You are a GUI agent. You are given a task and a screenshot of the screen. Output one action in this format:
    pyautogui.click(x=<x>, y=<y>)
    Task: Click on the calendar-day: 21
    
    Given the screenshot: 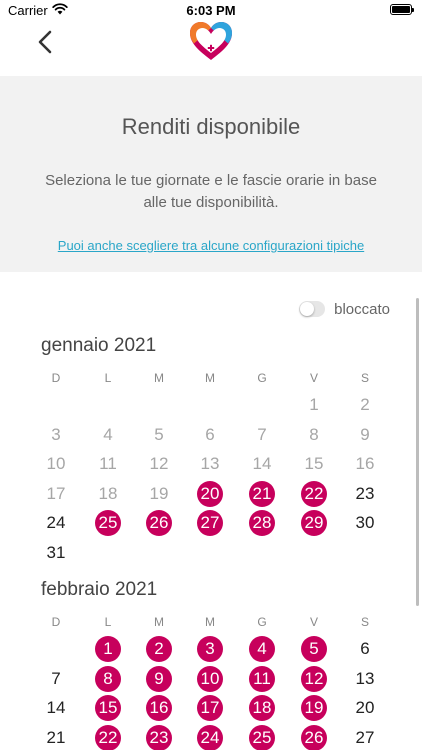 What is the action you would take?
    pyautogui.click(x=56, y=737)
    